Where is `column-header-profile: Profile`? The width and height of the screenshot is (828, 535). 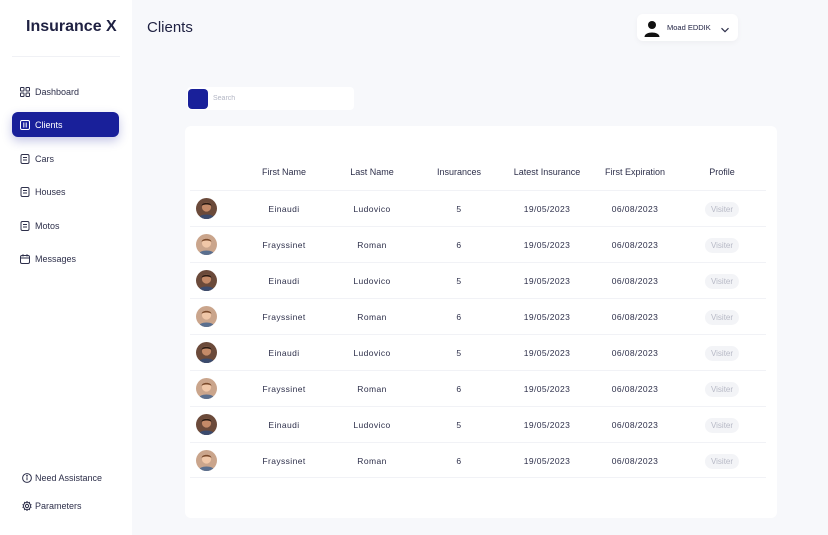 column-header-profile: Profile is located at coordinates (722, 172).